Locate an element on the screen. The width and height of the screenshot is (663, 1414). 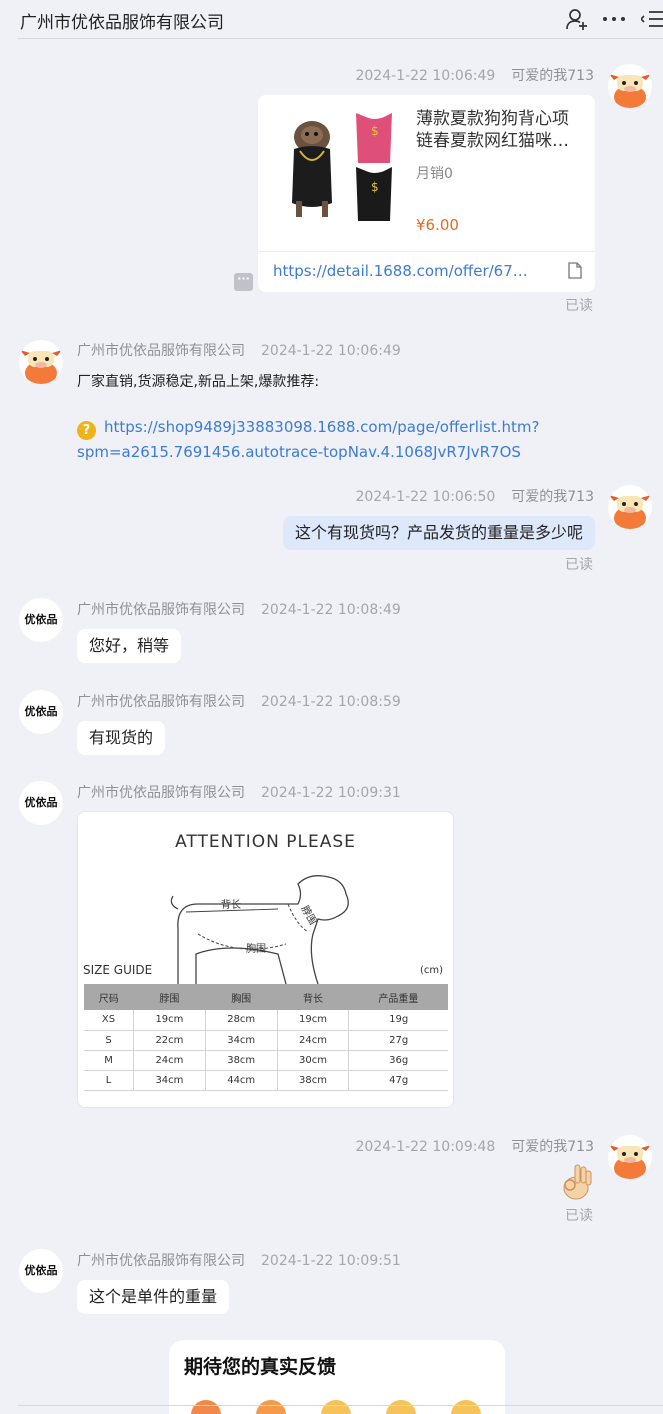
menu-list-icon is located at coordinates (652, 19).